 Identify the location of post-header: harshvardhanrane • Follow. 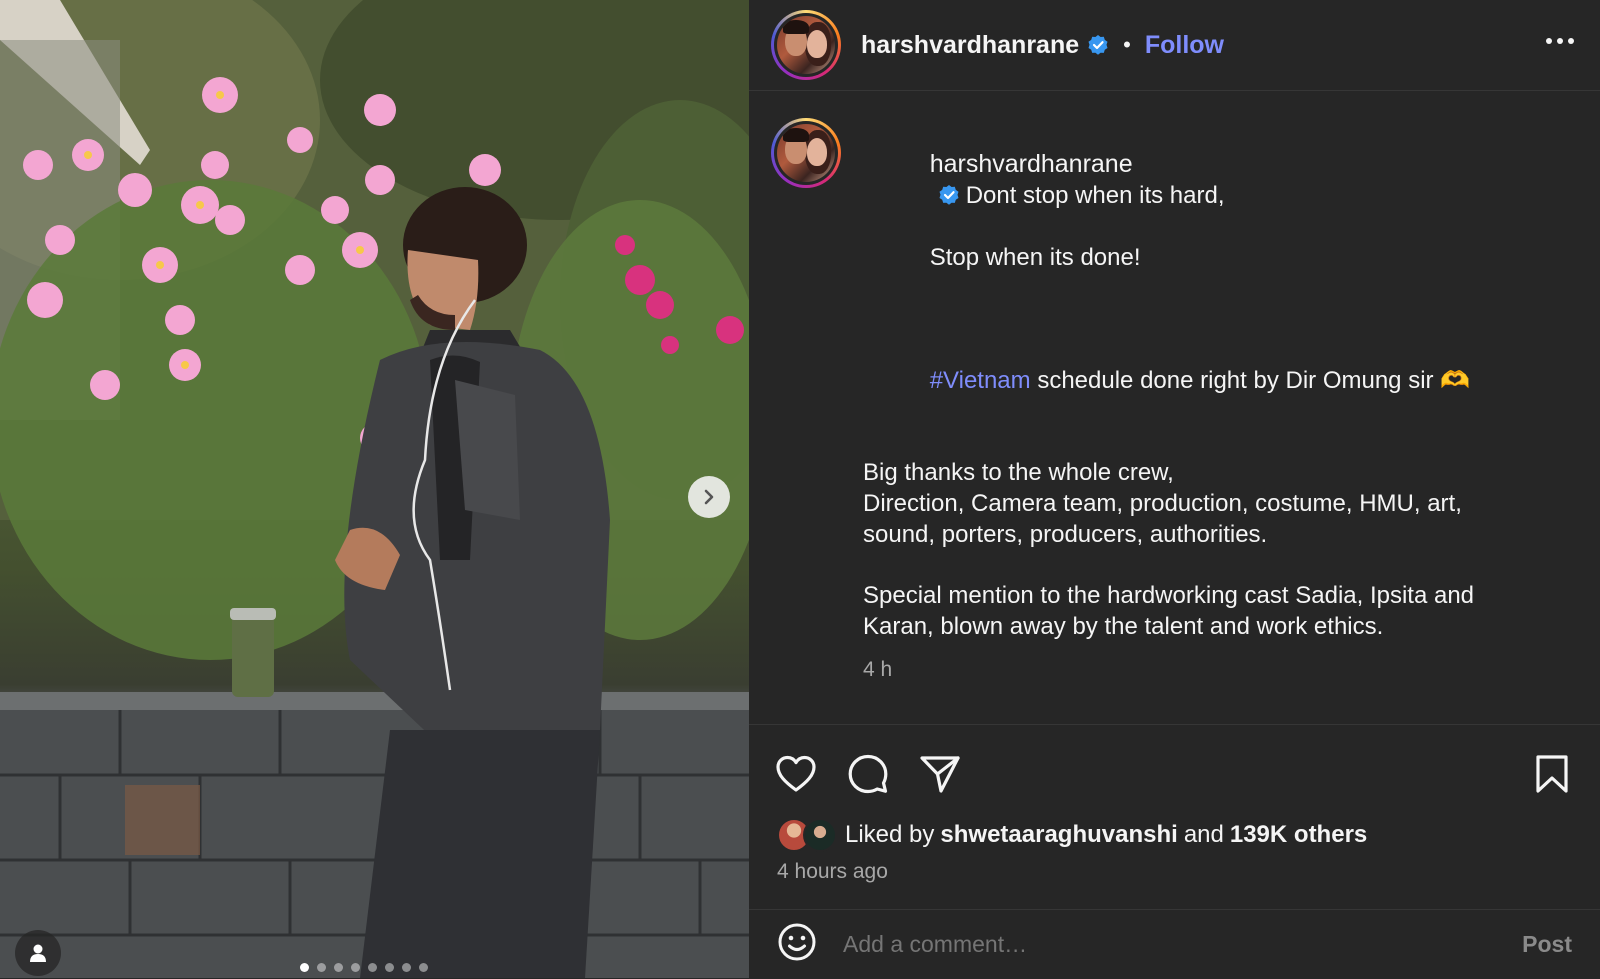
(1174, 45).